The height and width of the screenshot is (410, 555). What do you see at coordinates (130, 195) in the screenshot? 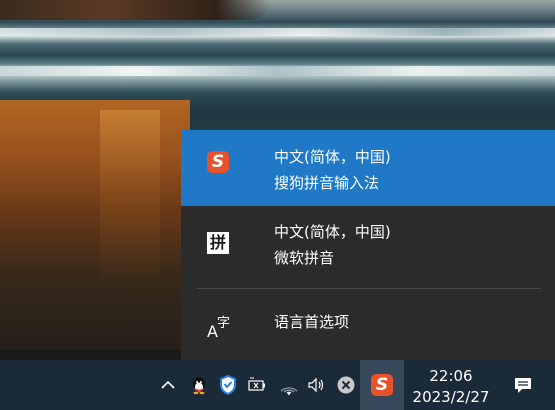
I see `wallpaper-reflection` at bounding box center [130, 195].